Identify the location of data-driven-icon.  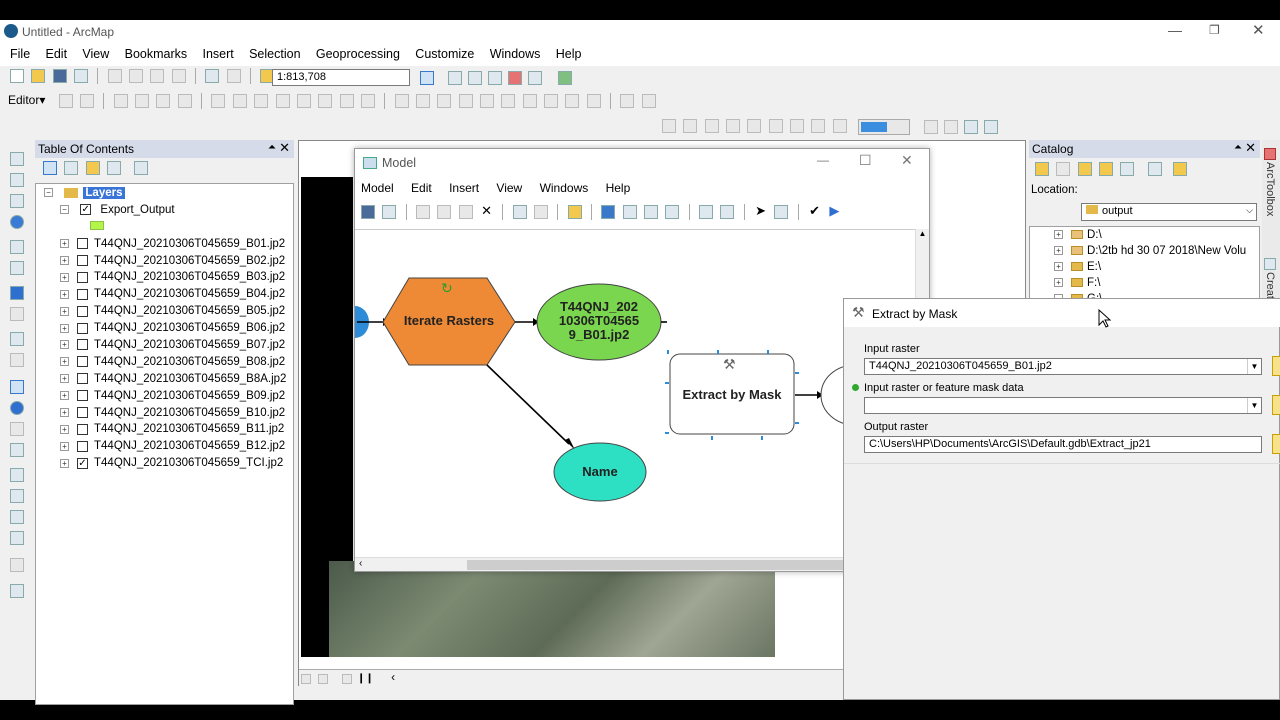
(991, 127).